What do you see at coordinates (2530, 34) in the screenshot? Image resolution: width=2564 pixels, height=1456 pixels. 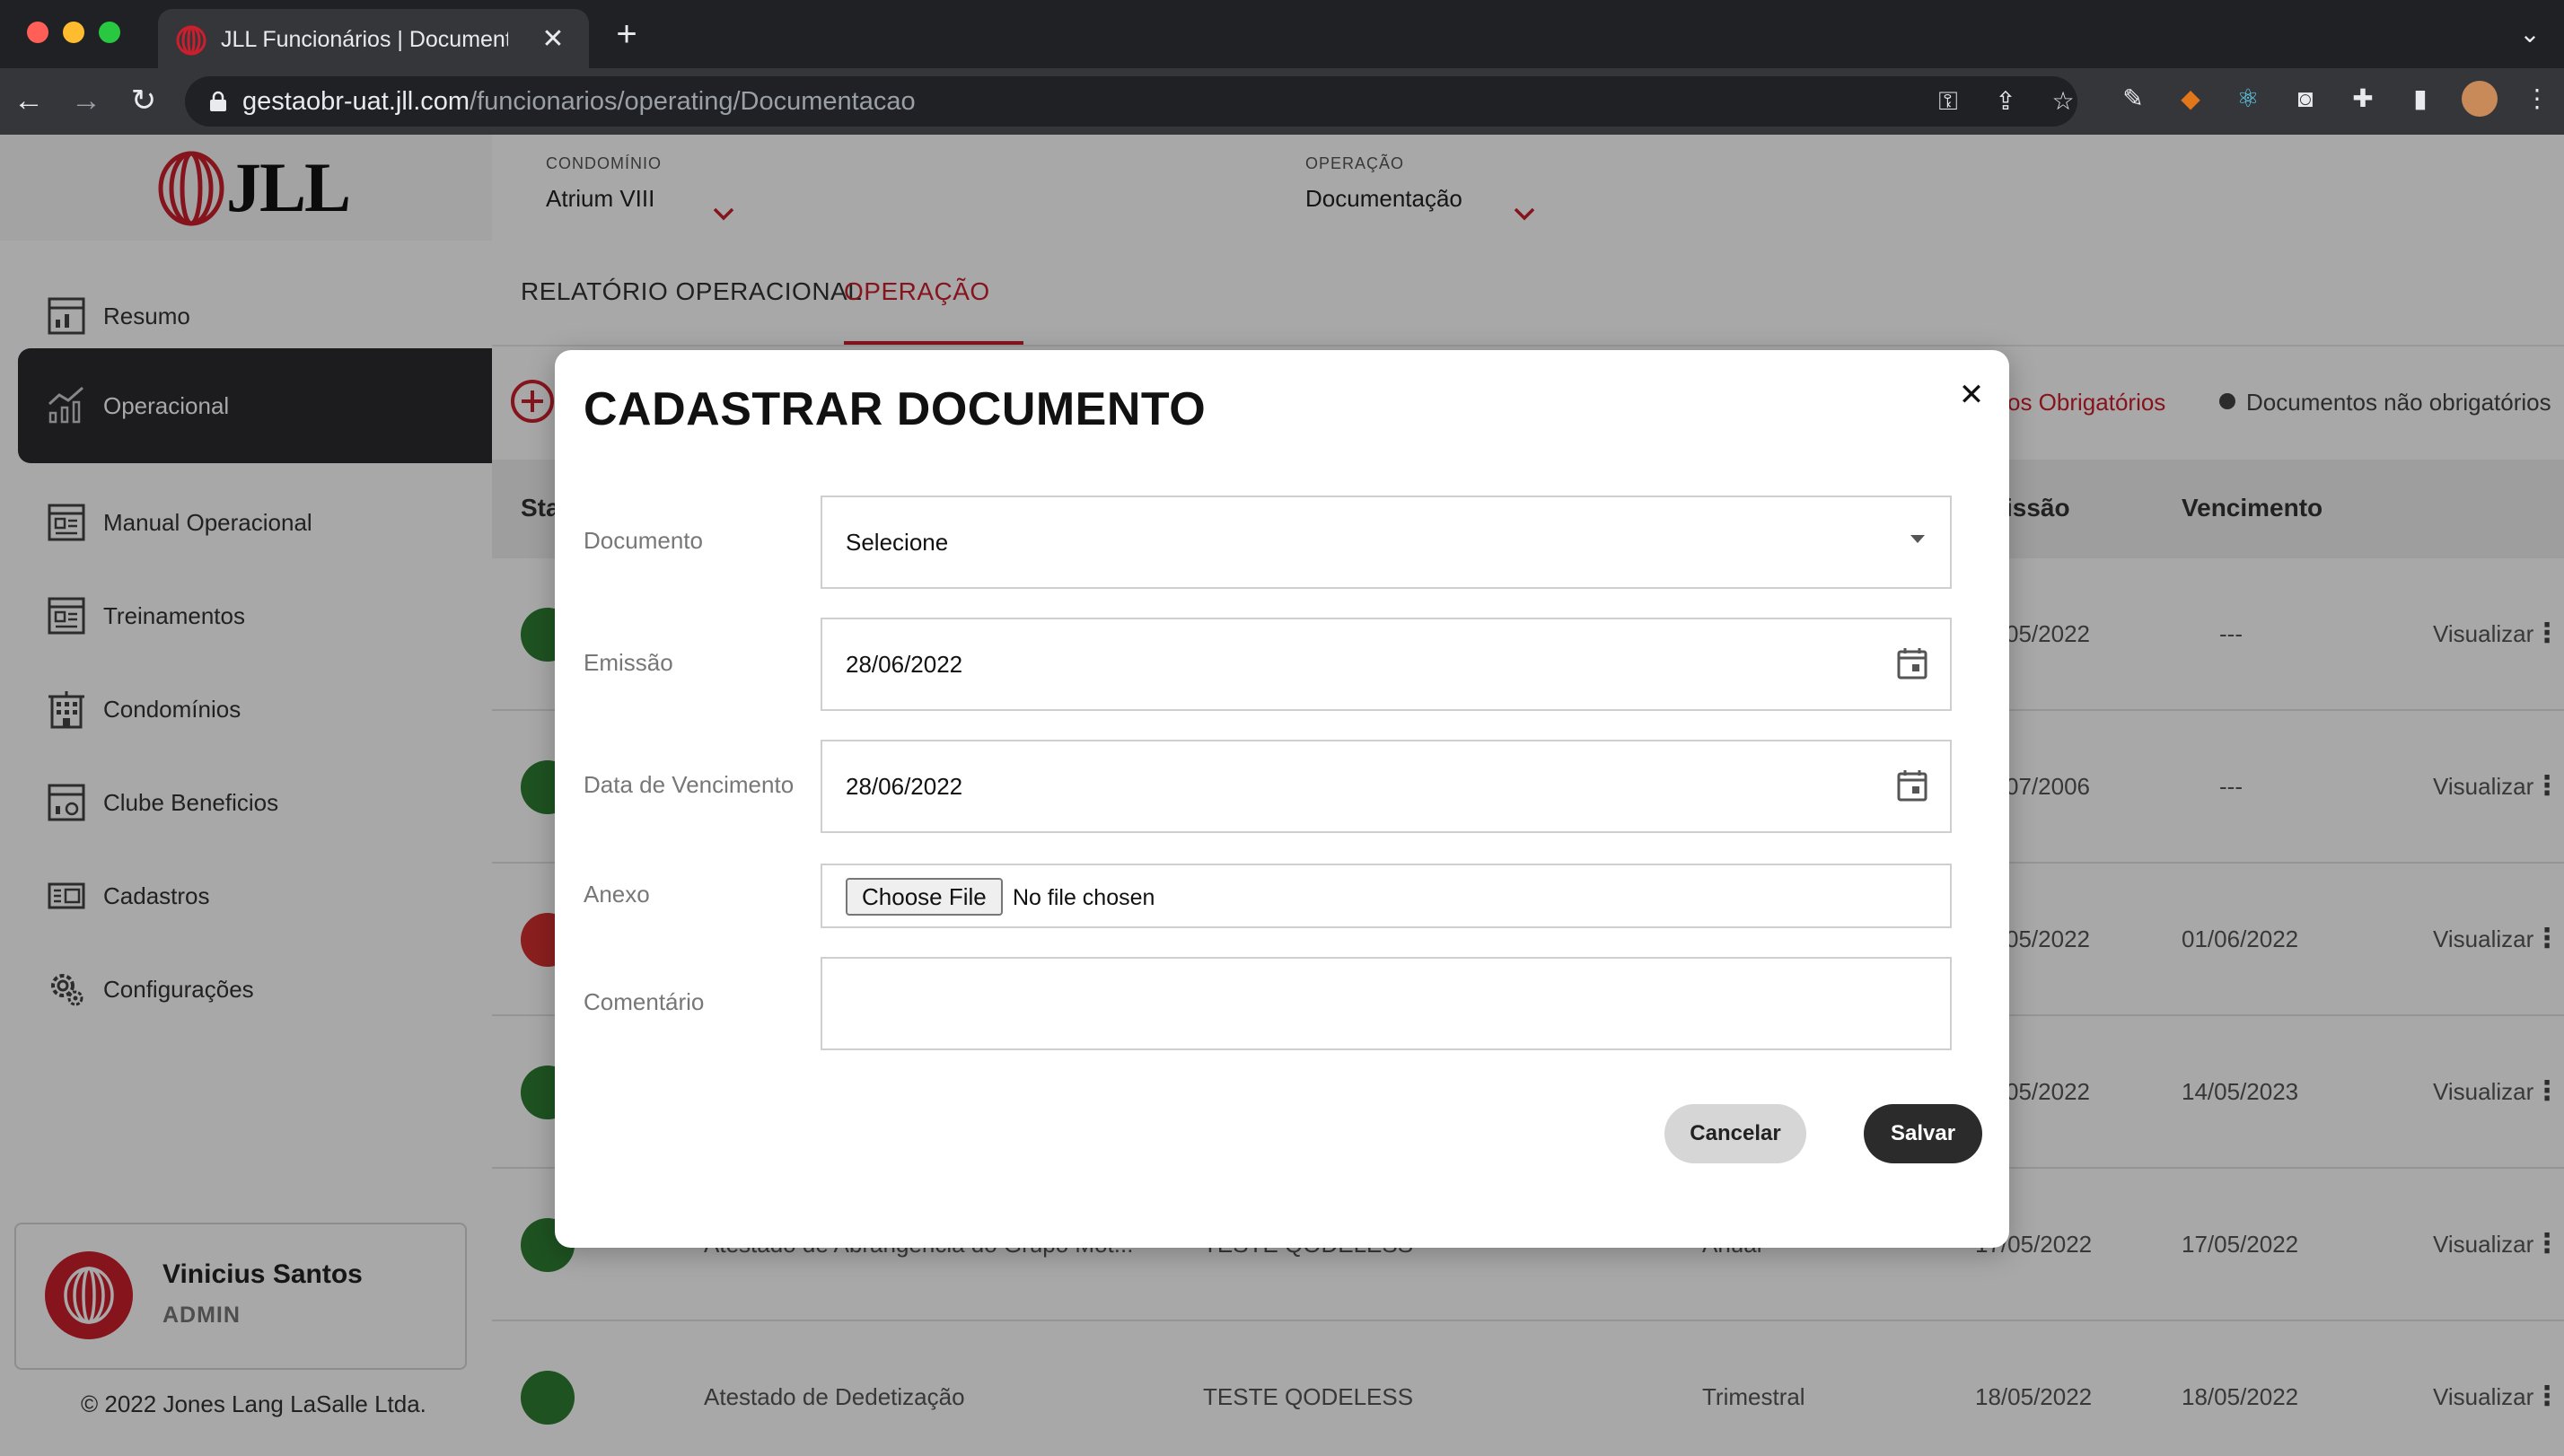 I see `tab-search-chevron-icon: ⌄` at bounding box center [2530, 34].